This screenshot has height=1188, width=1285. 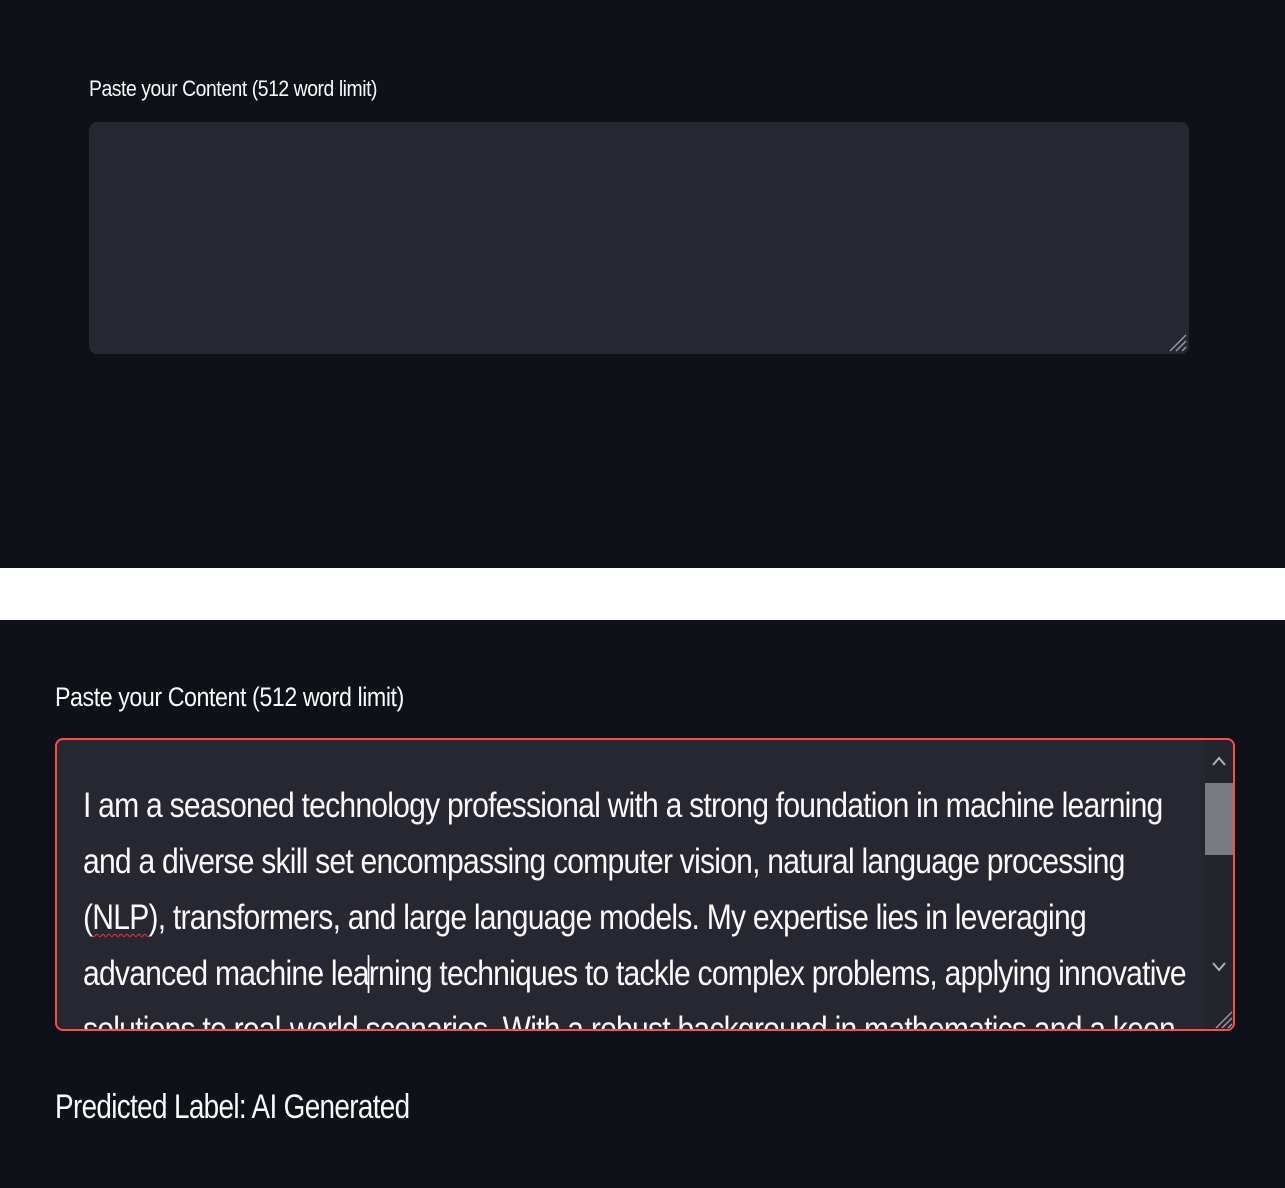 I want to click on predicted-label: Predicted Label: AI Generated, so click(x=232, y=1107).